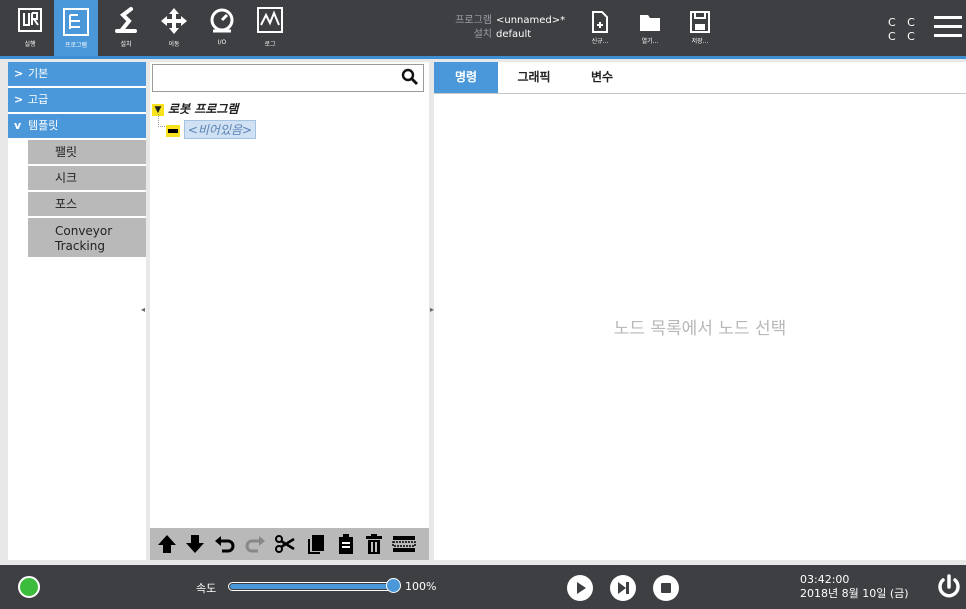 The width and height of the screenshot is (966, 609). I want to click on new-file-icon, so click(600, 22).